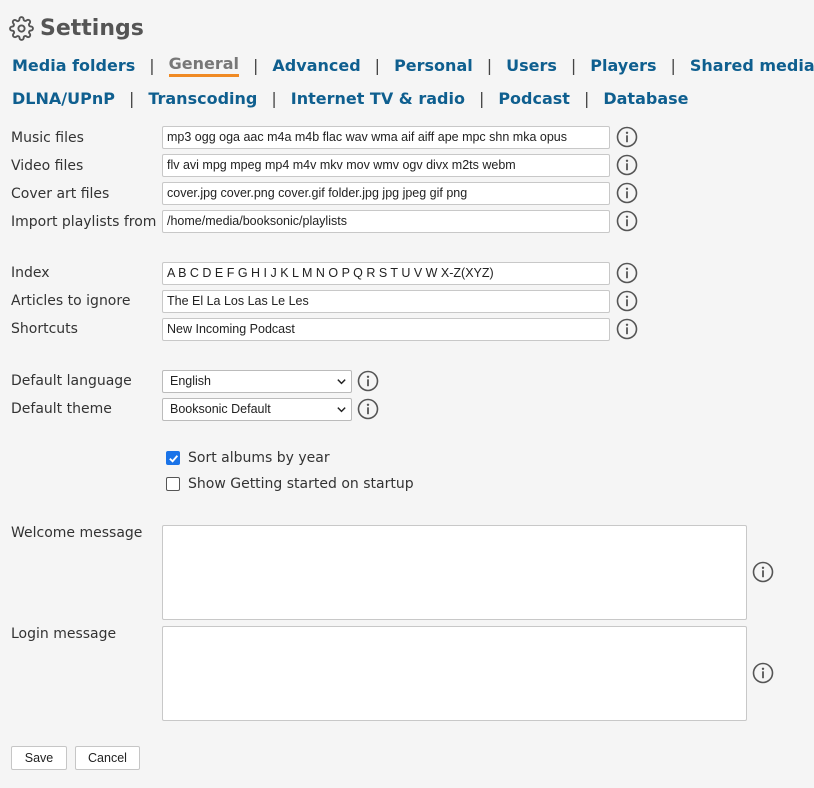 The image size is (814, 788). What do you see at coordinates (47, 138) in the screenshot?
I see `music-files-label: Music files` at bounding box center [47, 138].